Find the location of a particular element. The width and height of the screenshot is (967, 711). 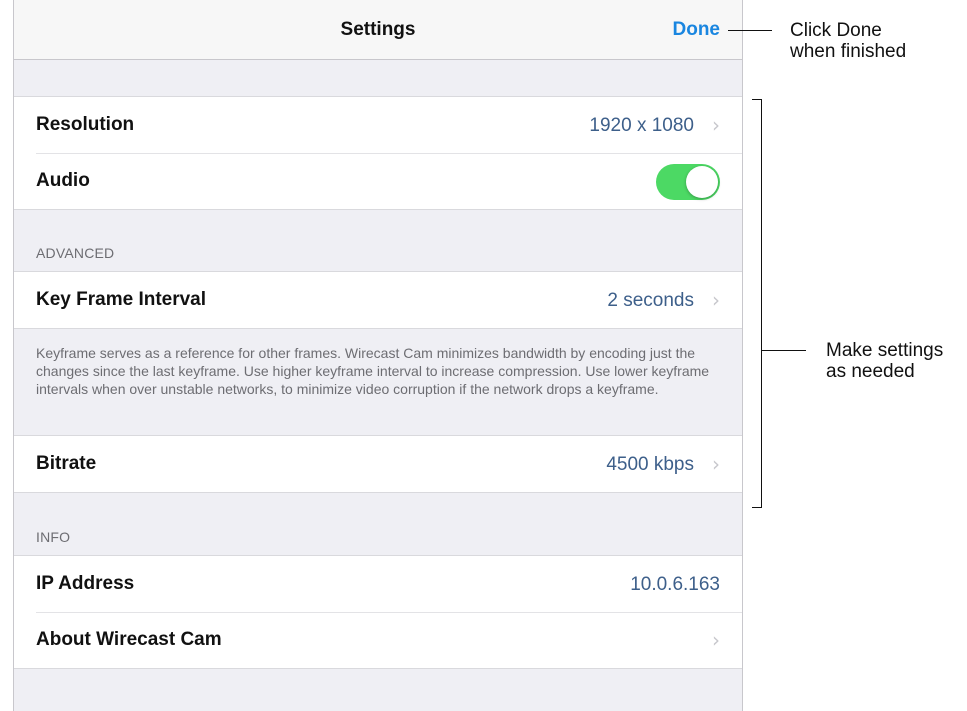

resolution-label: Resolution is located at coordinates (85, 124).